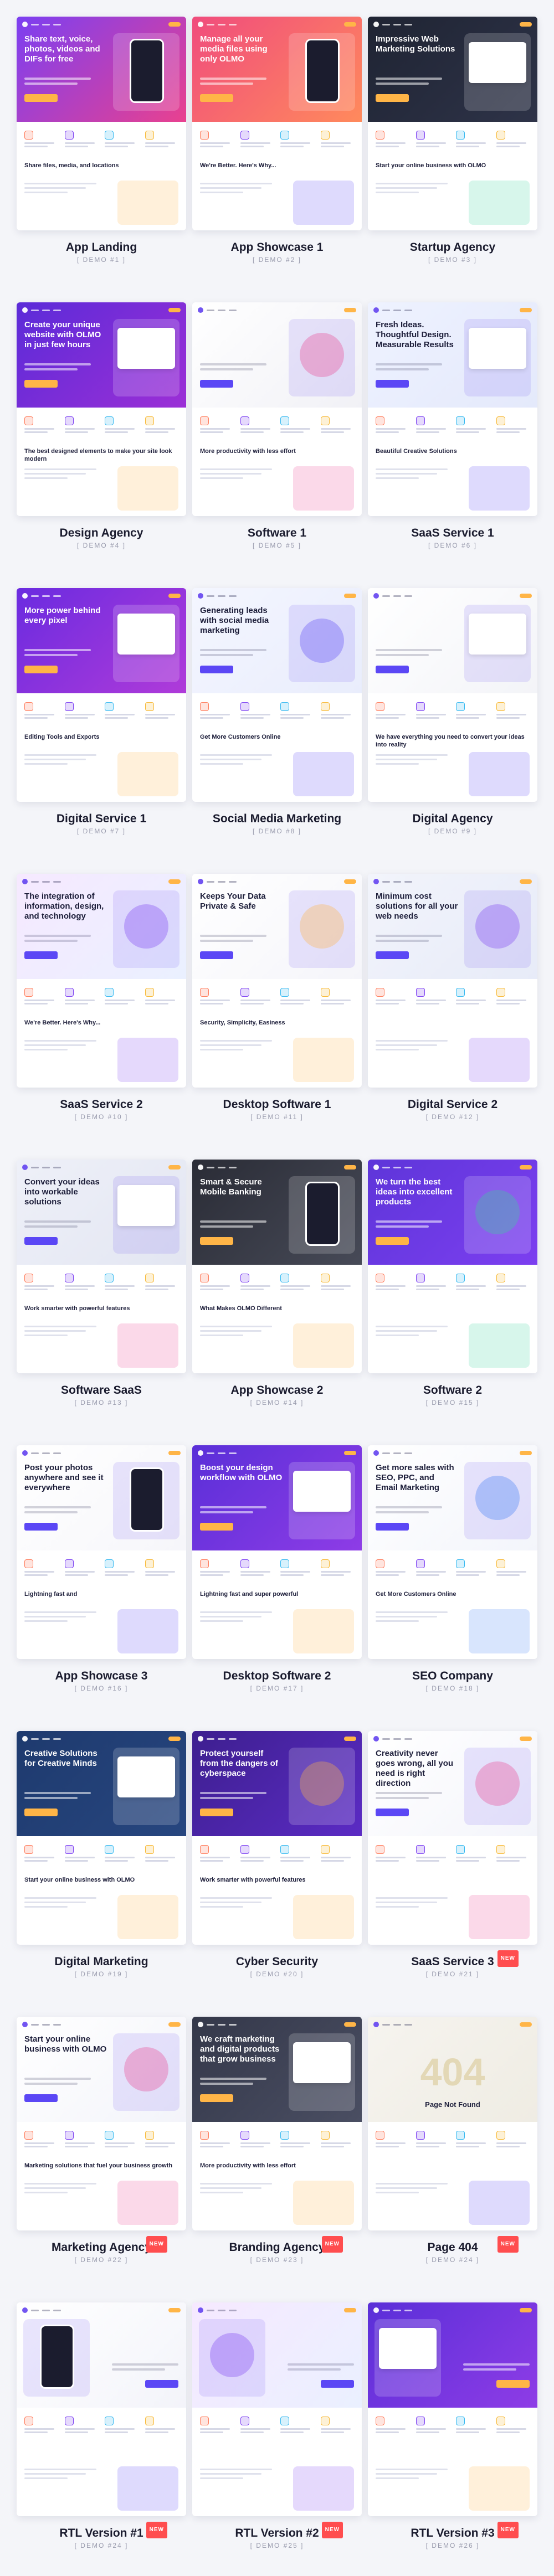 This screenshot has width=554, height=2576. Describe the element at coordinates (101, 1676) in the screenshot. I see `demo-title: App Showcase 3` at that location.